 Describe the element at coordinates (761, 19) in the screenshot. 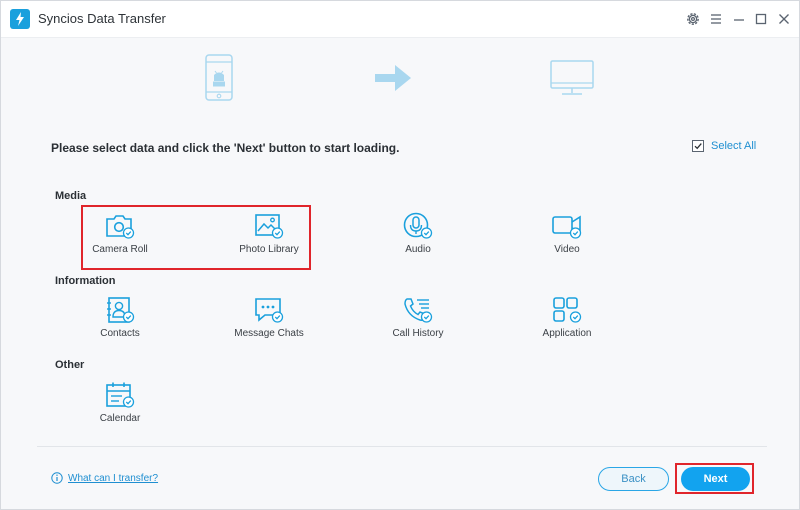

I see `maximize-icon` at that location.